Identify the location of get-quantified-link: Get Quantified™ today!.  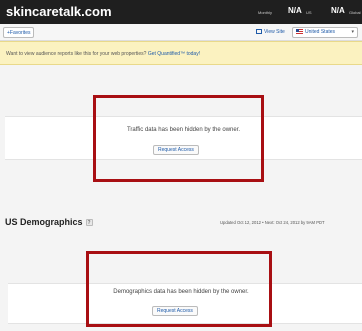
(174, 54).